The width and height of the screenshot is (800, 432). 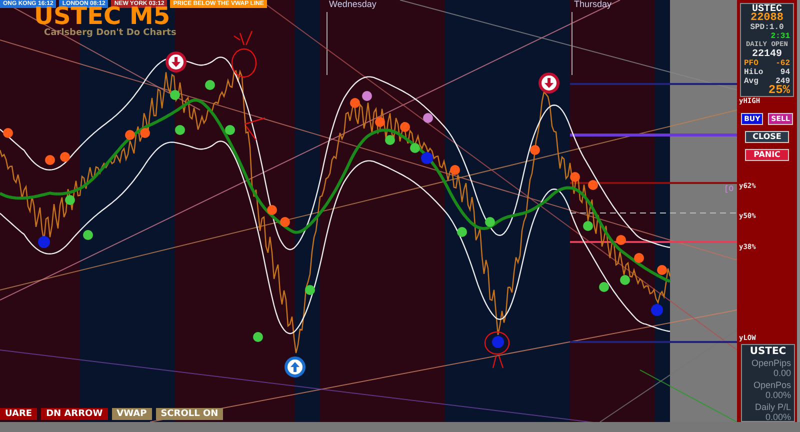 What do you see at coordinates (771, 385) in the screenshot?
I see `position-label: OpenPos` at bounding box center [771, 385].